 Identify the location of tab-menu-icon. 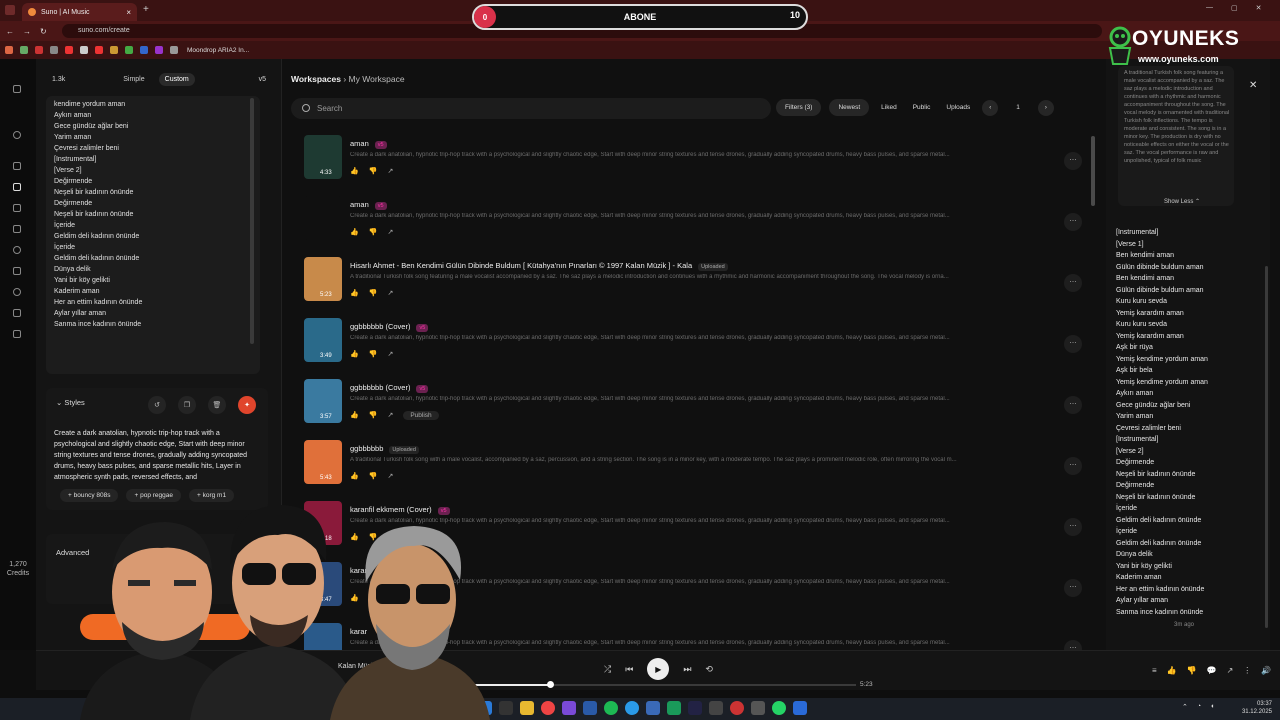
(10, 10).